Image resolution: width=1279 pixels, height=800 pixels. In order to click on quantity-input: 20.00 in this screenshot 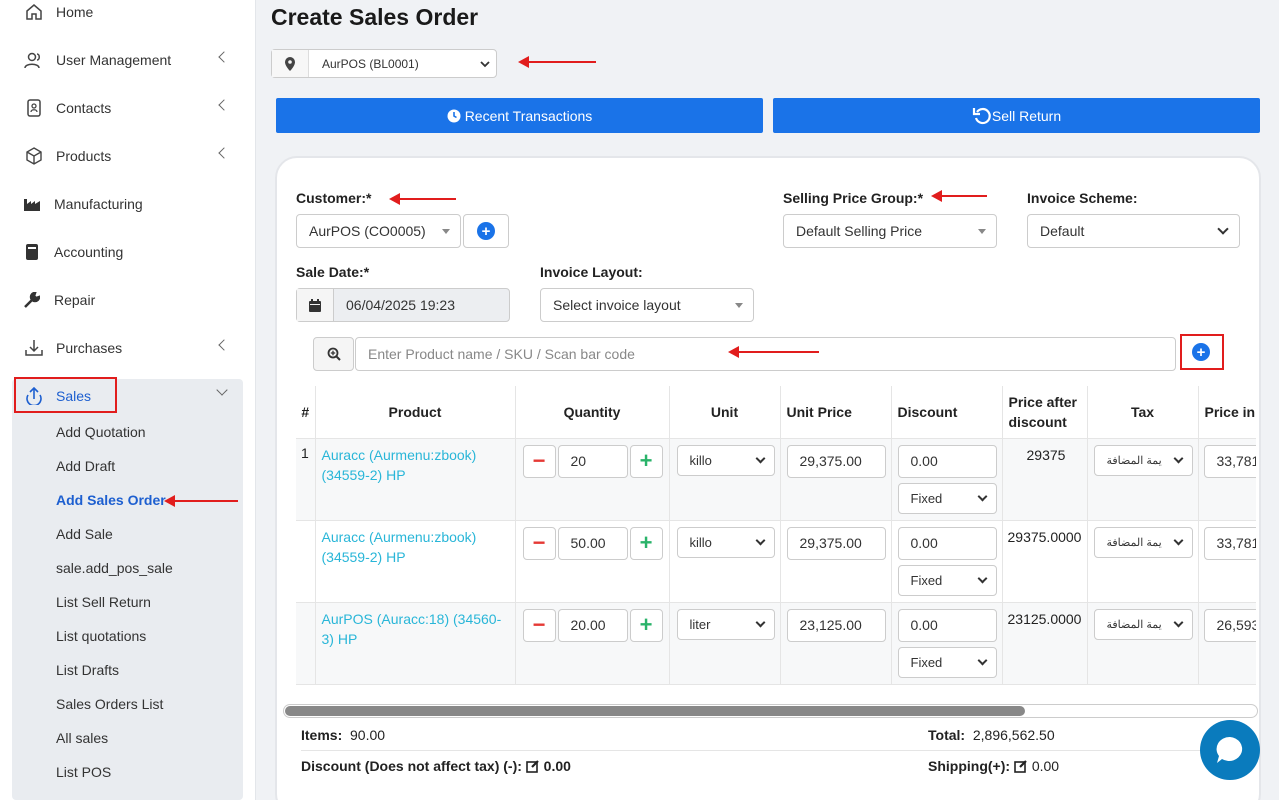, I will do `click(592, 625)`.